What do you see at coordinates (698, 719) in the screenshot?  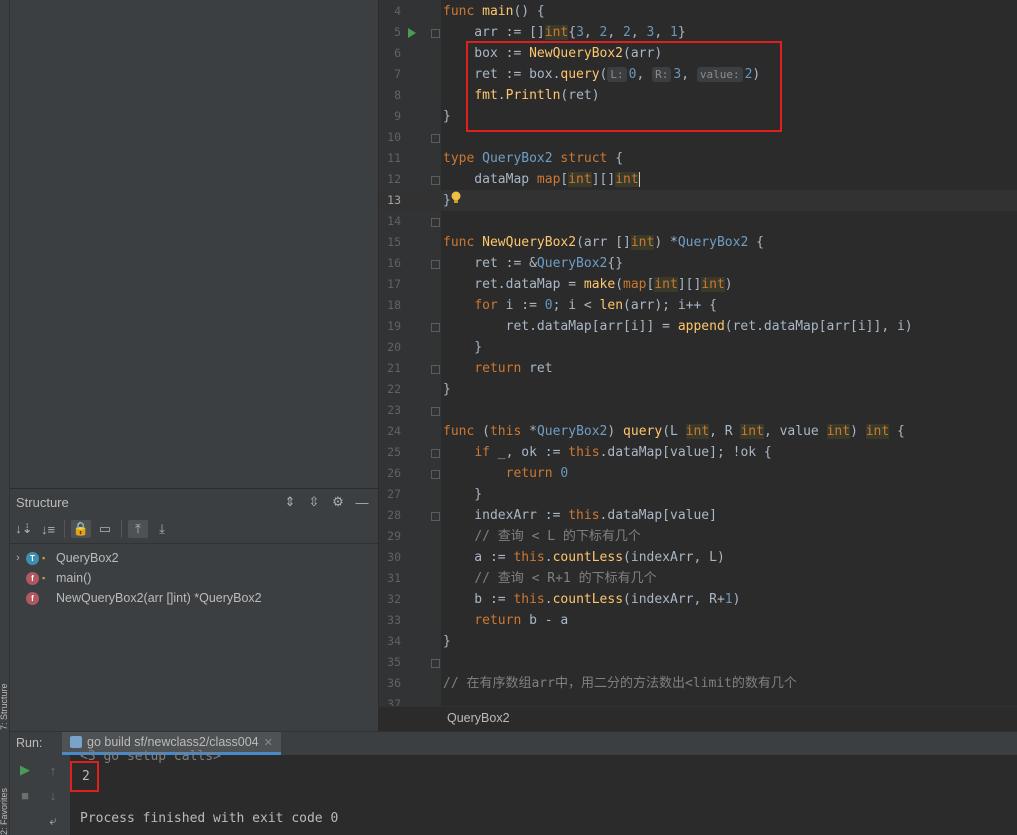 I see `breadcrumb: QueryBox2` at bounding box center [698, 719].